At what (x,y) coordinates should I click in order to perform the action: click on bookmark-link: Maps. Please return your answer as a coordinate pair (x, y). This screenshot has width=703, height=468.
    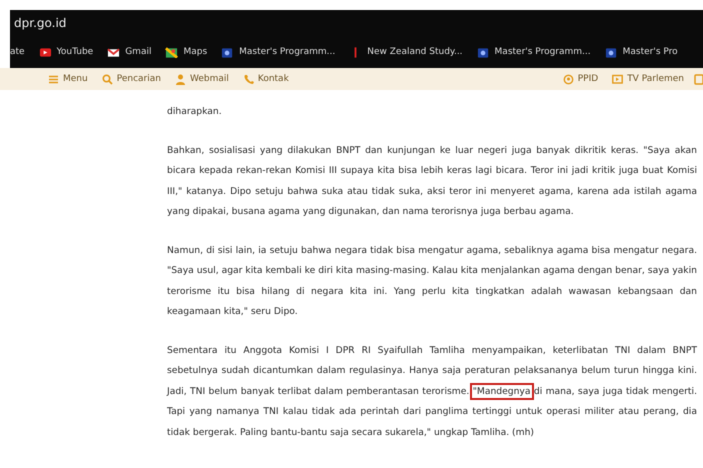
    Looking at the image, I should click on (195, 52).